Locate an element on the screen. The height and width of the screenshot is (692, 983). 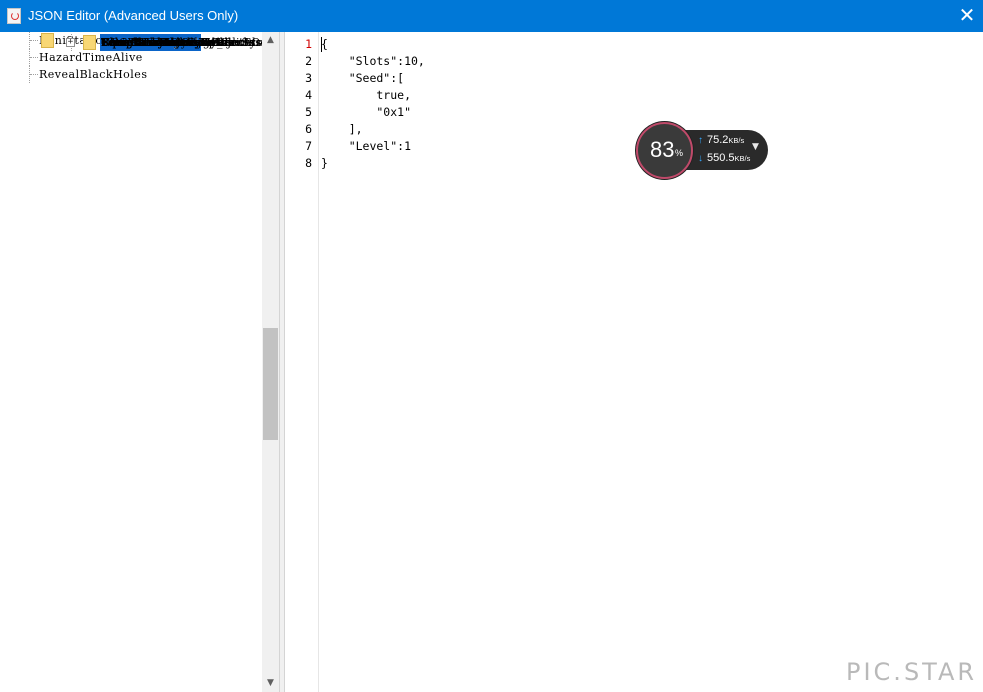
tree-node: + Chest7Inventory is located at coordinates (121, 42).